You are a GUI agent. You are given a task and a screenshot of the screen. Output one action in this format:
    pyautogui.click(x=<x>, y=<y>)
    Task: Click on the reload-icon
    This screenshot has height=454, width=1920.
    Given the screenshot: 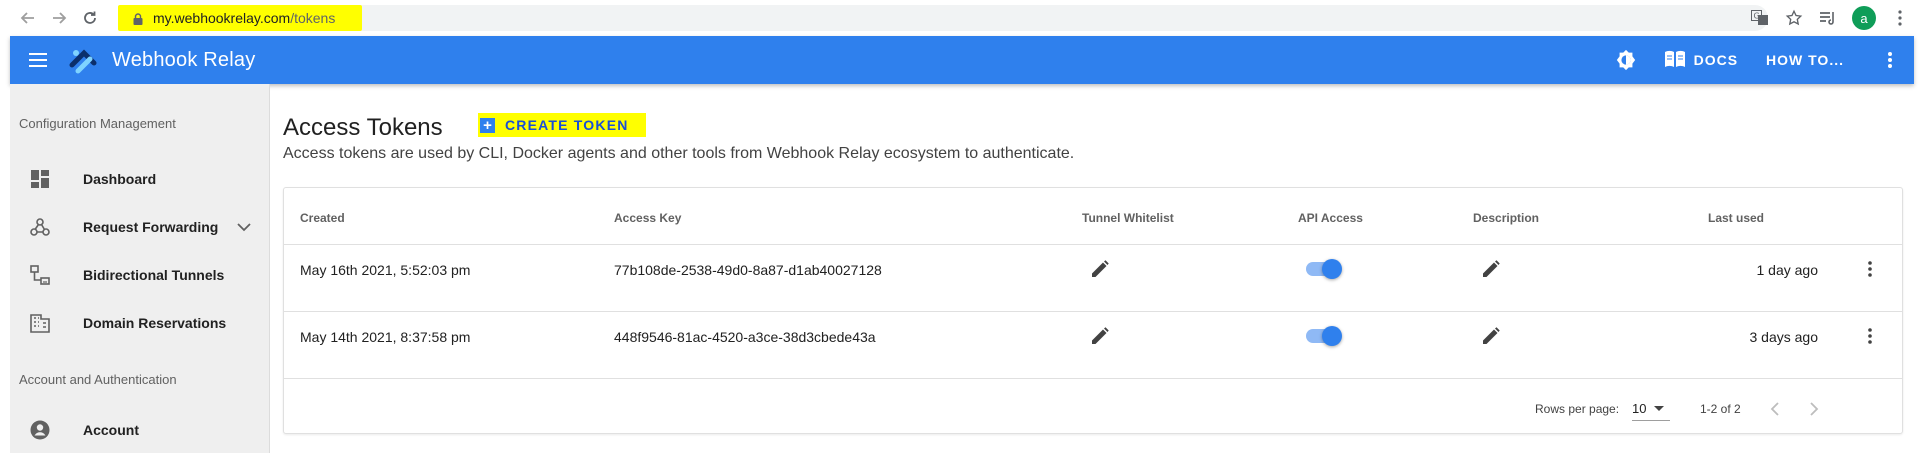 What is the action you would take?
    pyautogui.click(x=90, y=18)
    